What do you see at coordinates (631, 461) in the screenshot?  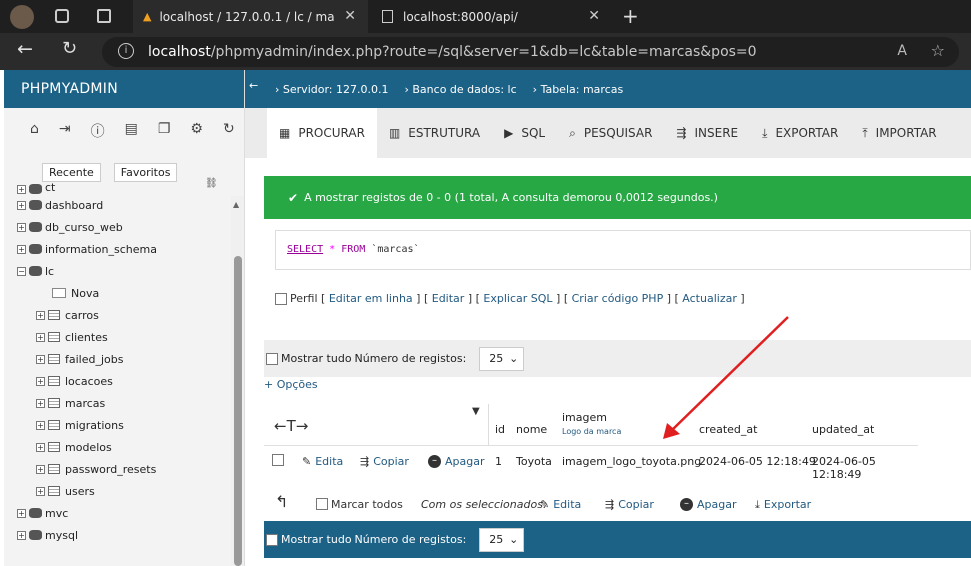 I see `cell-imagem: imagem_logo_toyota.png` at bounding box center [631, 461].